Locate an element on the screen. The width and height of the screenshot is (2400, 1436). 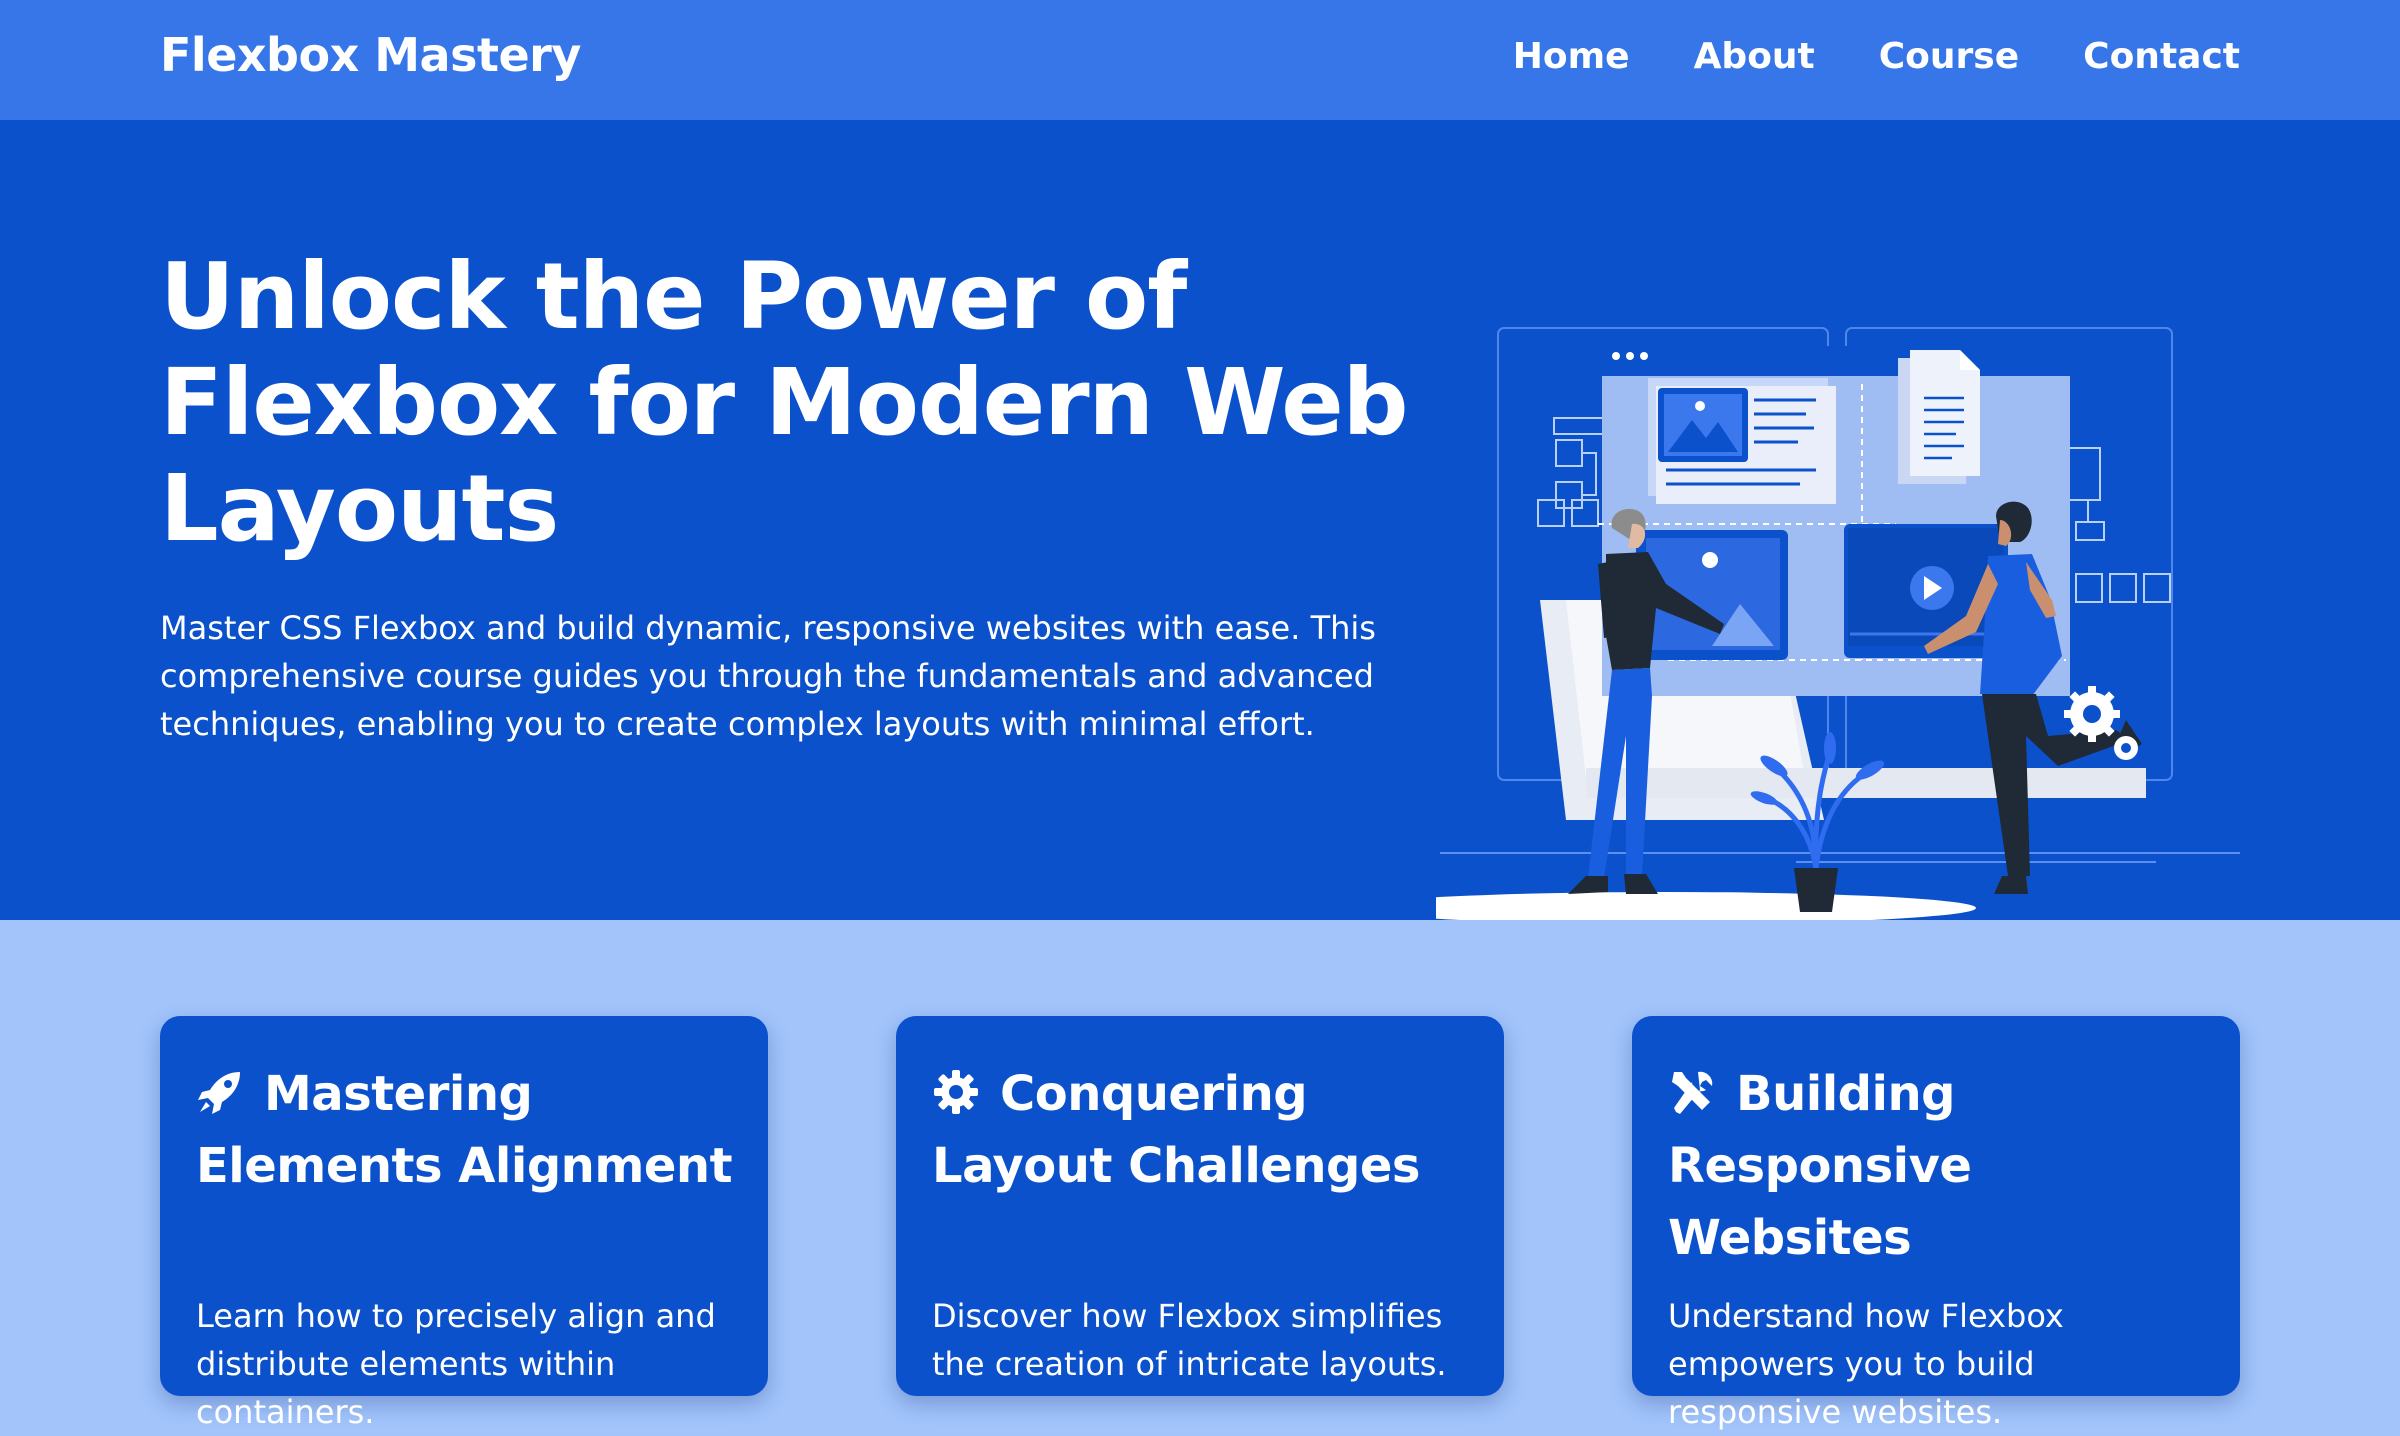
nav-links: Home About Course Contact is located at coordinates (1876, 56).